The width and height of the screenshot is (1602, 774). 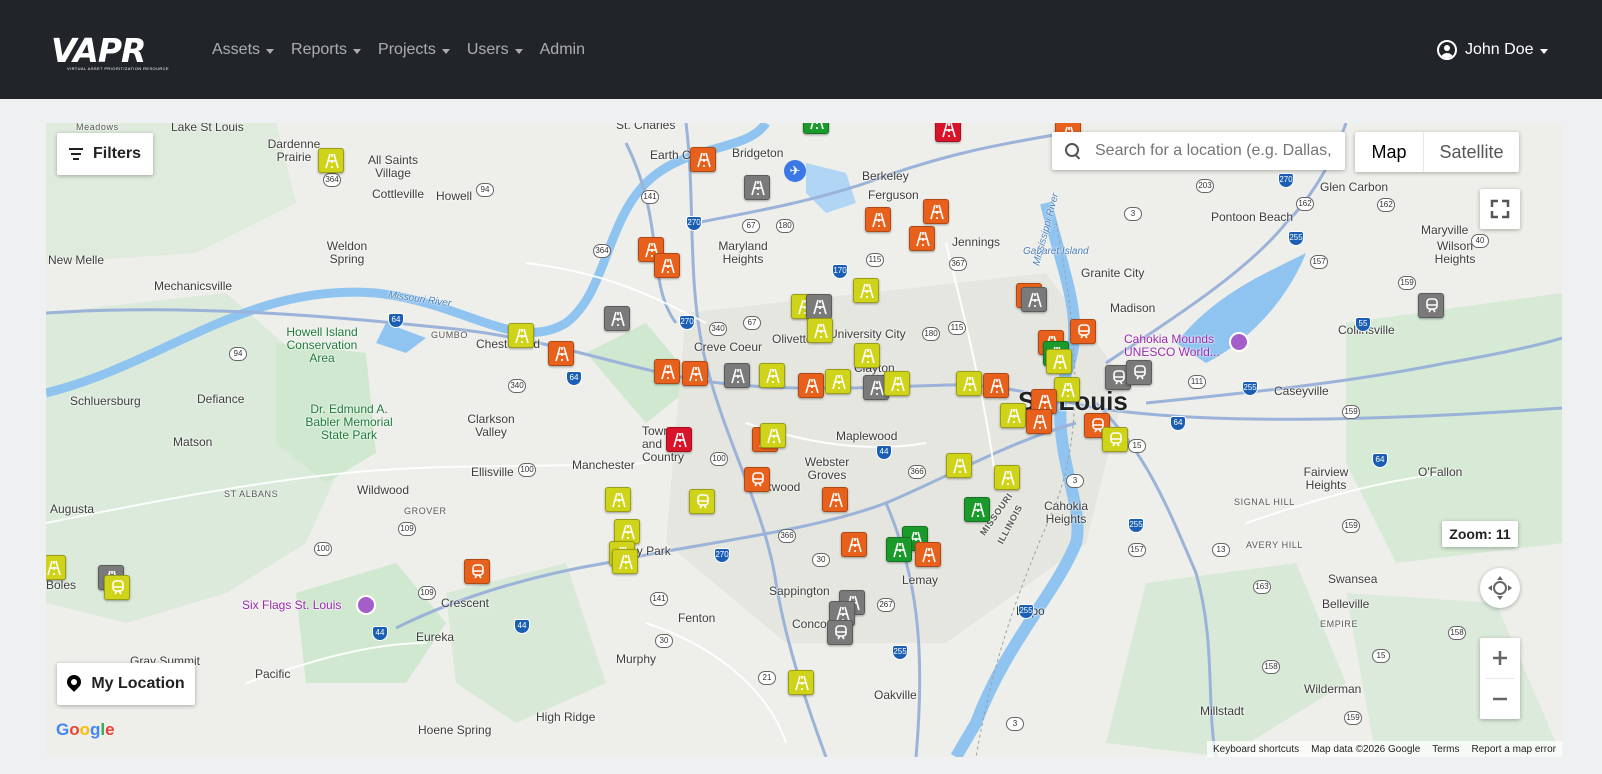 I want to click on place-label: St. Charles, so click(x=646, y=127).